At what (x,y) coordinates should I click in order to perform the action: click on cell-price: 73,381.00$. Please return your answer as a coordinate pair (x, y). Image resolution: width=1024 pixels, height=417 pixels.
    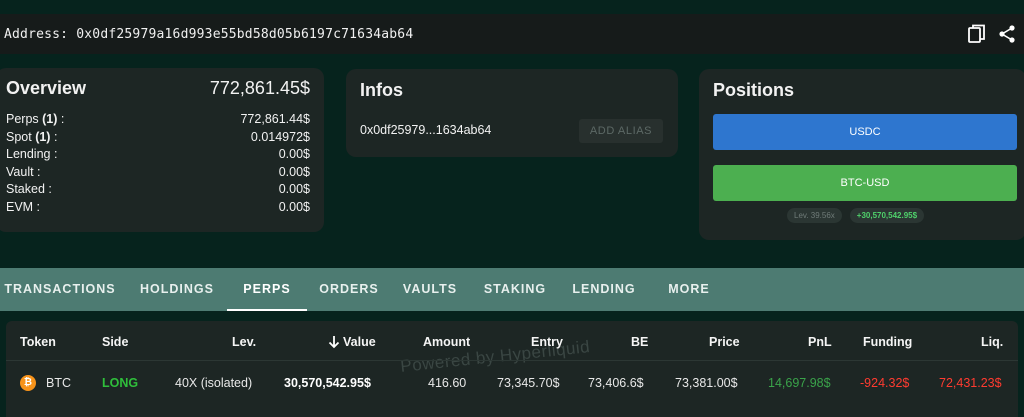
    Looking at the image, I should click on (706, 383).